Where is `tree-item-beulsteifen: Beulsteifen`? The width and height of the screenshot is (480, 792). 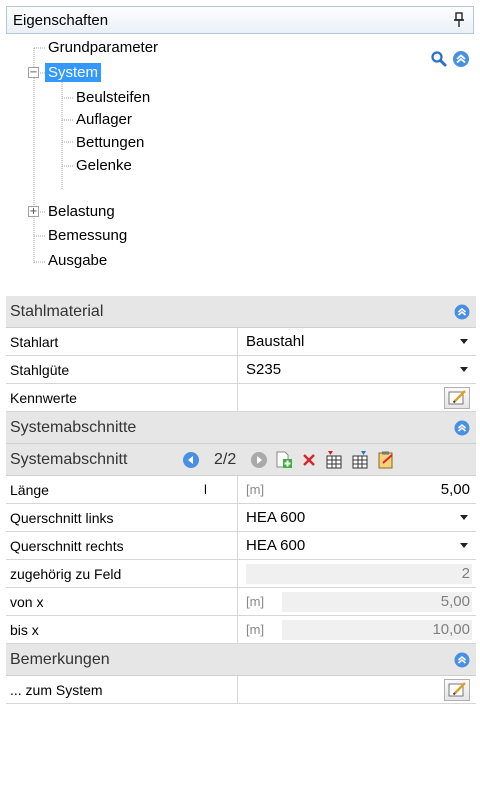
tree-item-beulsteifen: Beulsteifen is located at coordinates (113, 98).